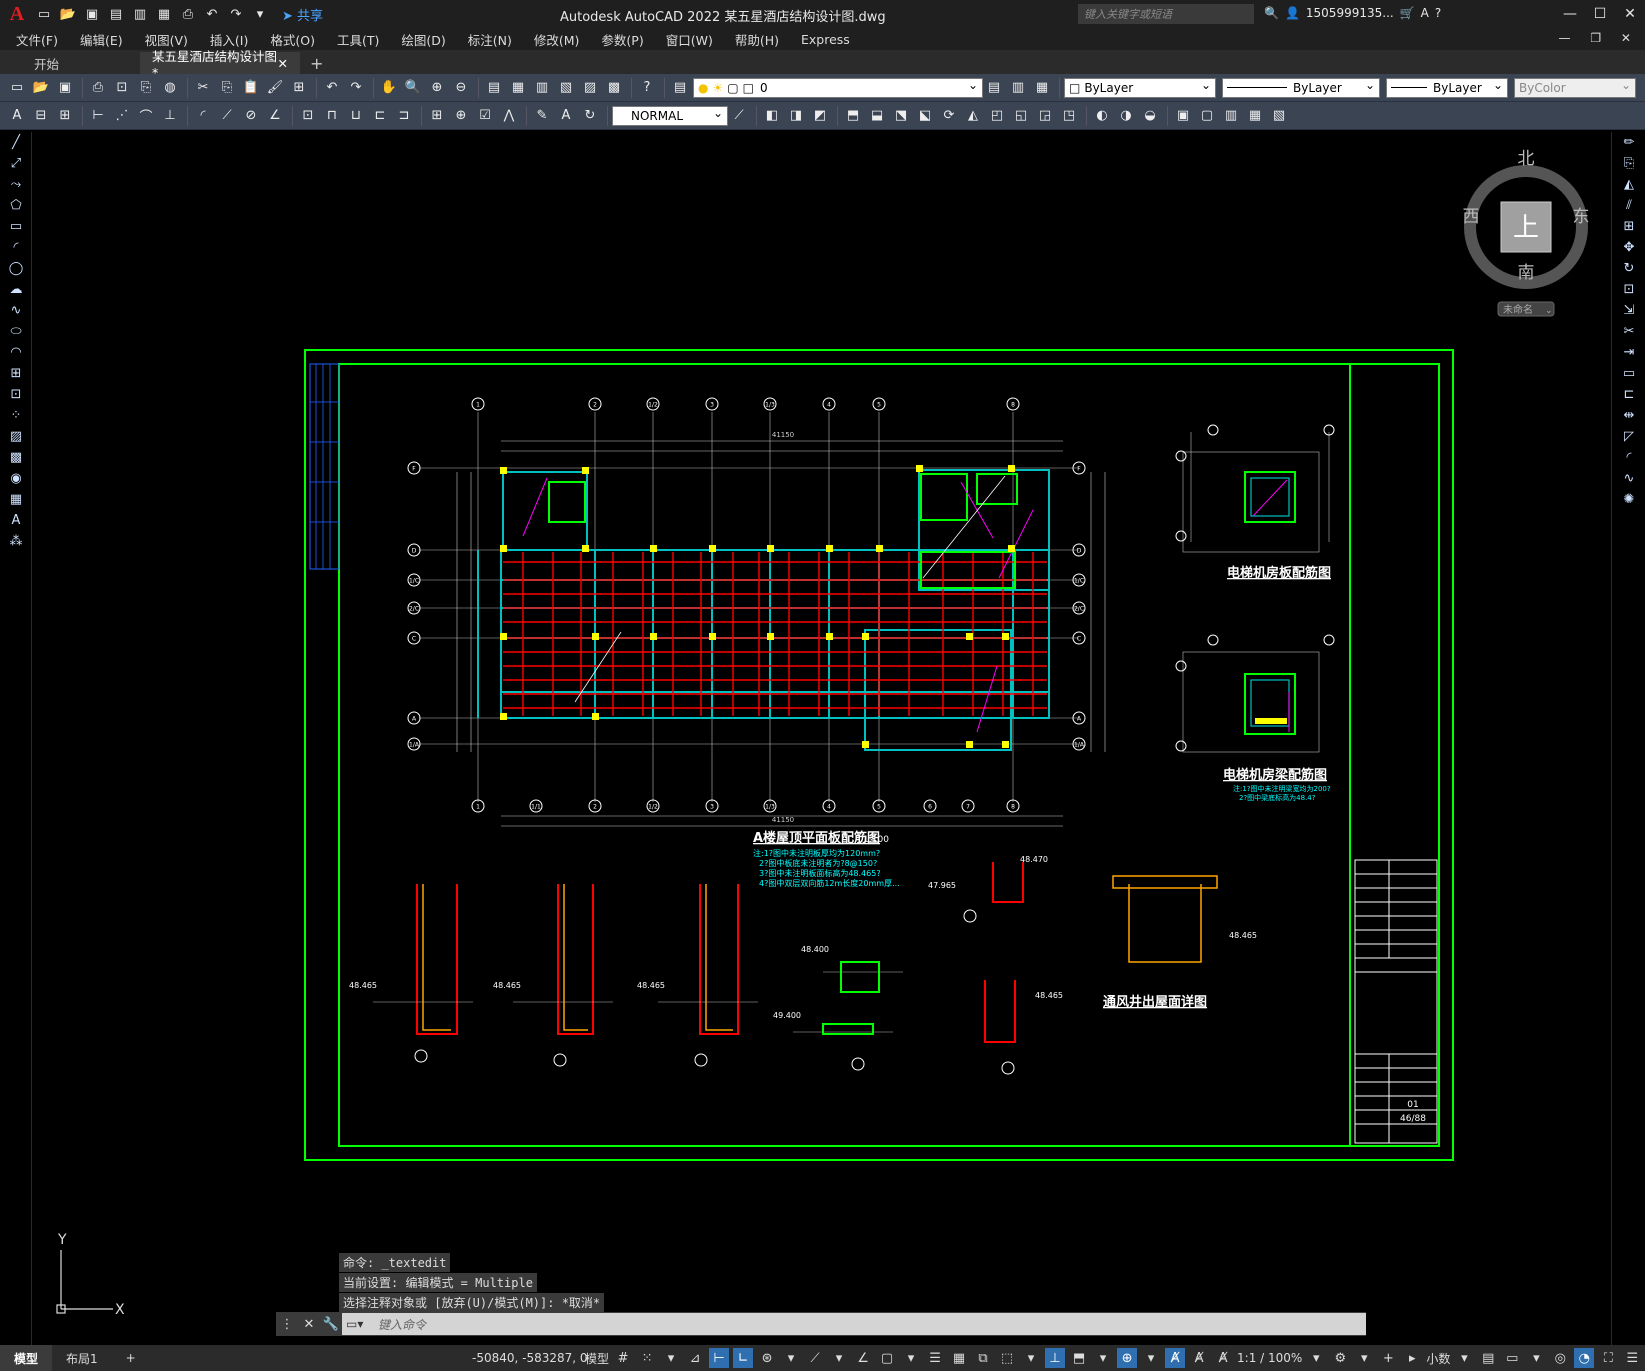  I want to click on 3d-osnap-icon: ⬚, so click(1007, 1358).